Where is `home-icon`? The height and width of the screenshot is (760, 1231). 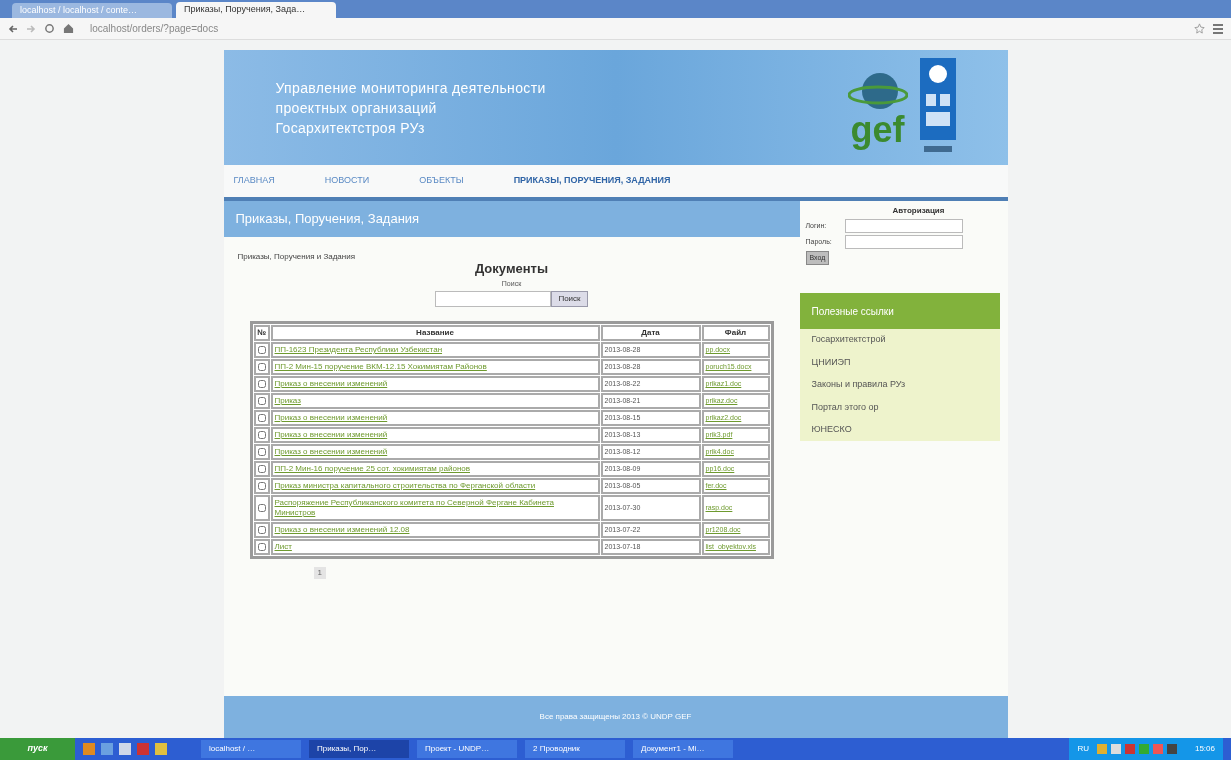
home-icon is located at coordinates (68, 28).